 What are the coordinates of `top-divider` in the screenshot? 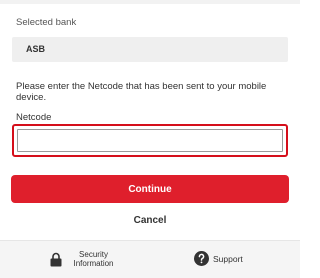 It's located at (150, 2).